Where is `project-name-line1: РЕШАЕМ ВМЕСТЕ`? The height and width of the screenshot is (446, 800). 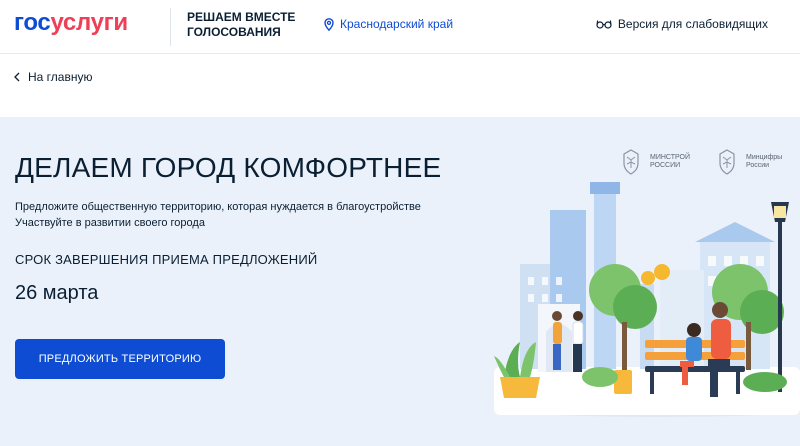
project-name-line1: РЕШАЕМ ВМЕСТЕ is located at coordinates (241, 17).